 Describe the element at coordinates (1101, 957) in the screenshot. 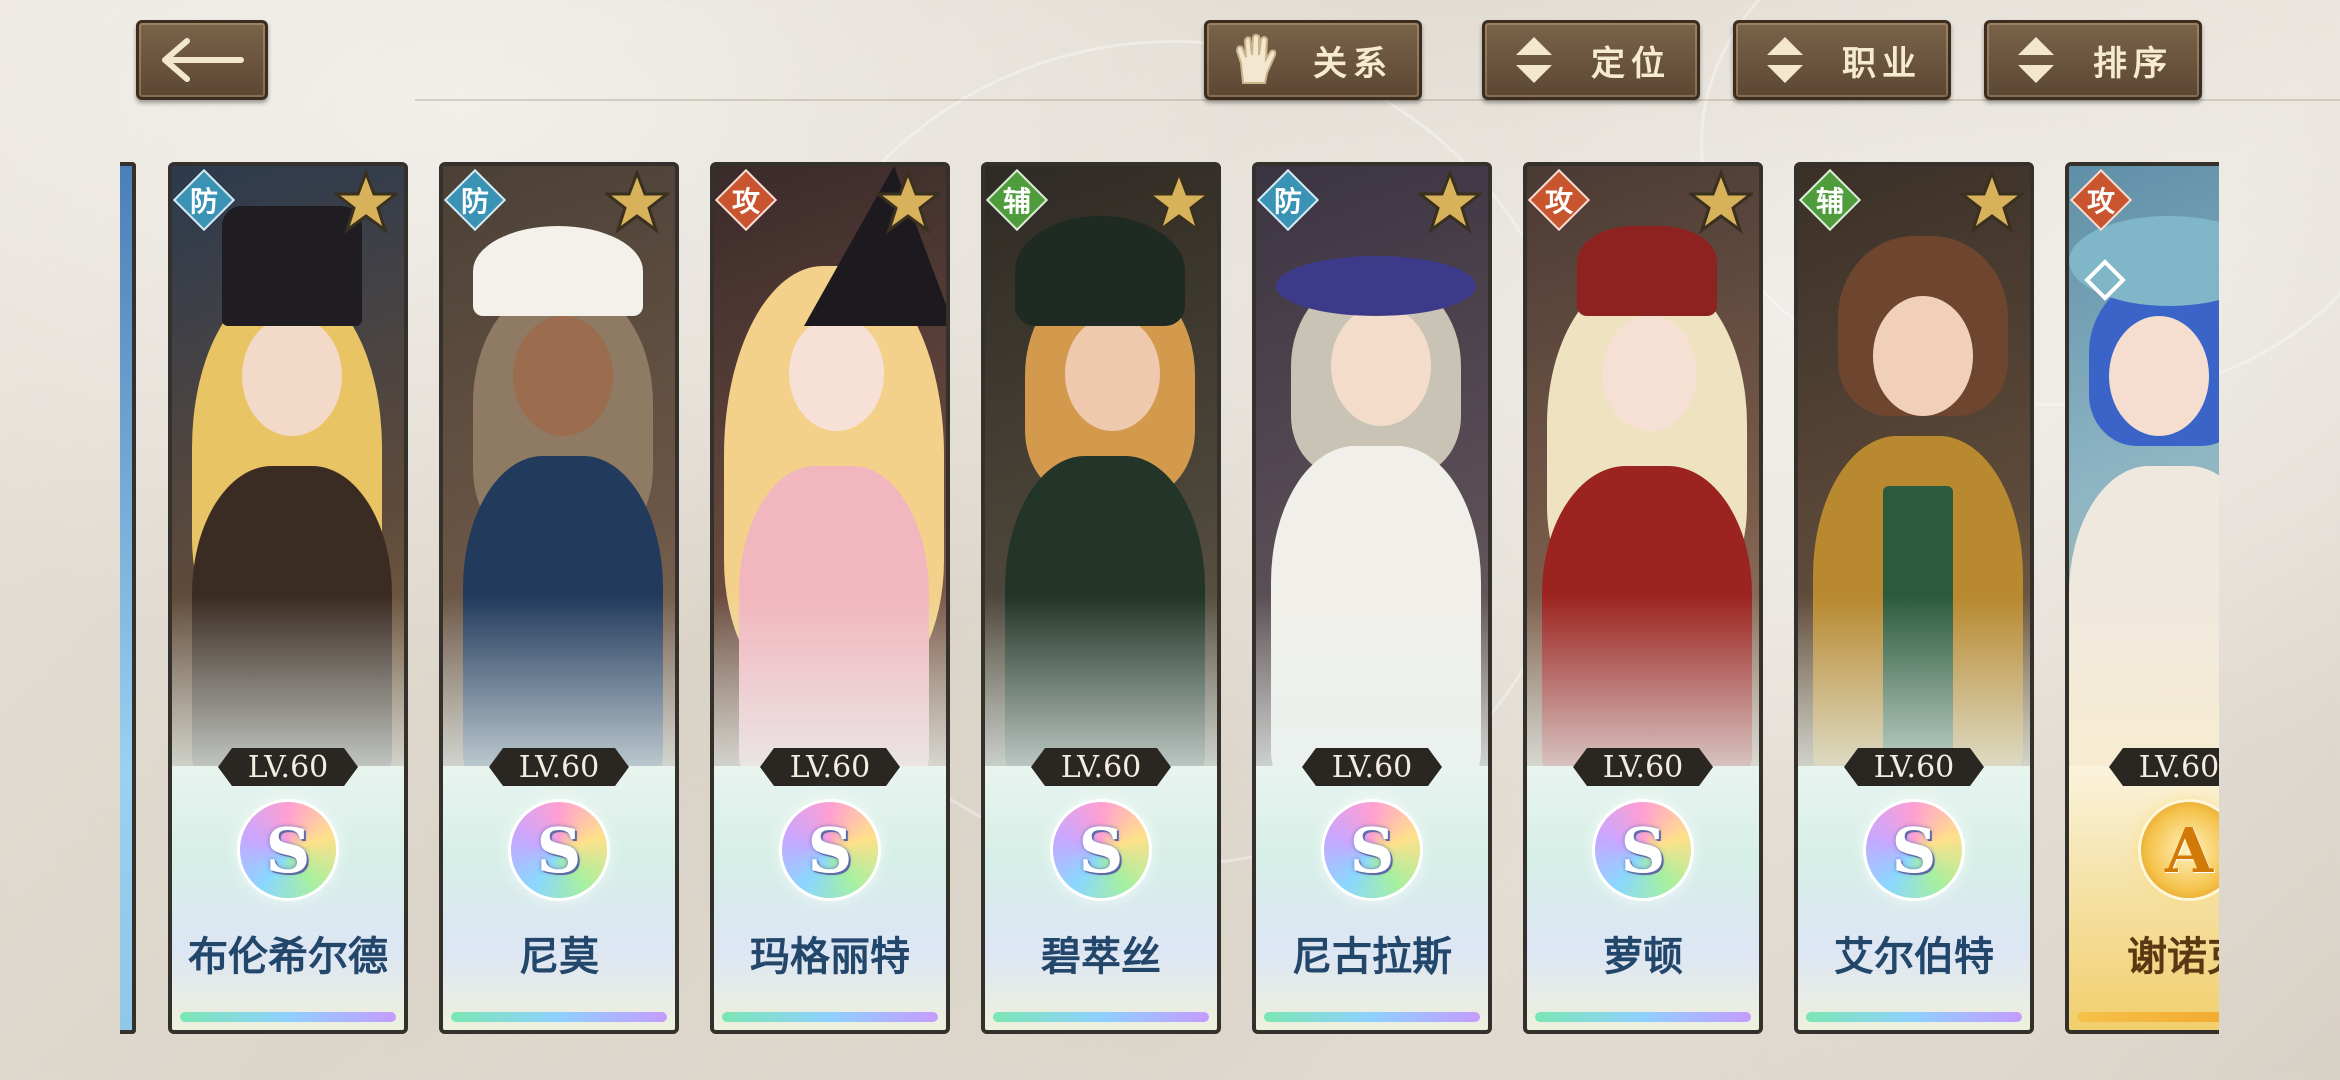

I see `character-name: 碧萃丝` at that location.